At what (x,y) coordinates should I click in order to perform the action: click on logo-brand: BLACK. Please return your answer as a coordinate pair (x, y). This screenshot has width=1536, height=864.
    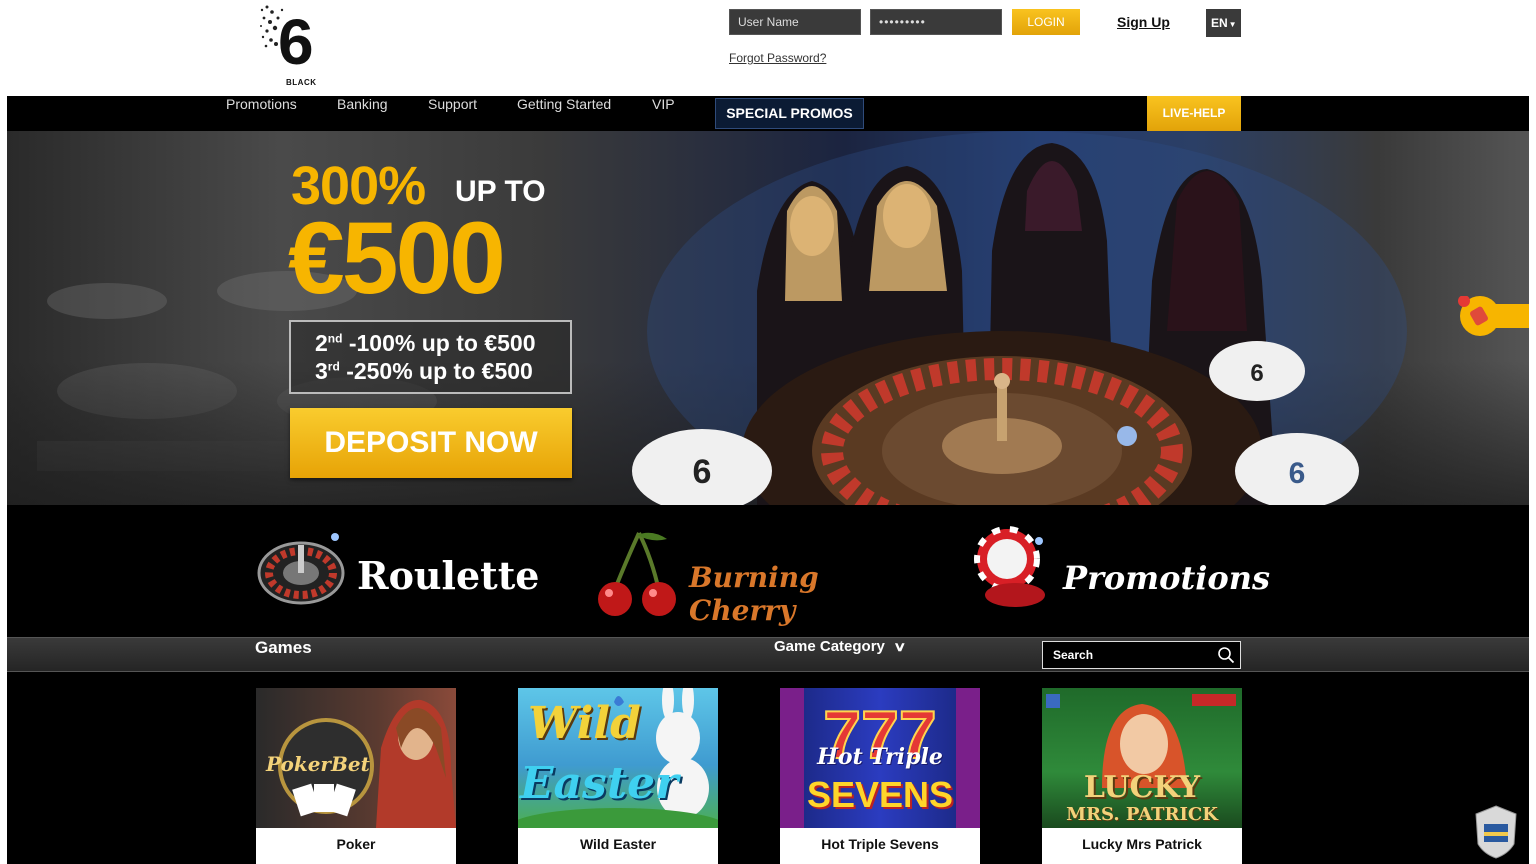
    Looking at the image, I should click on (301, 82).